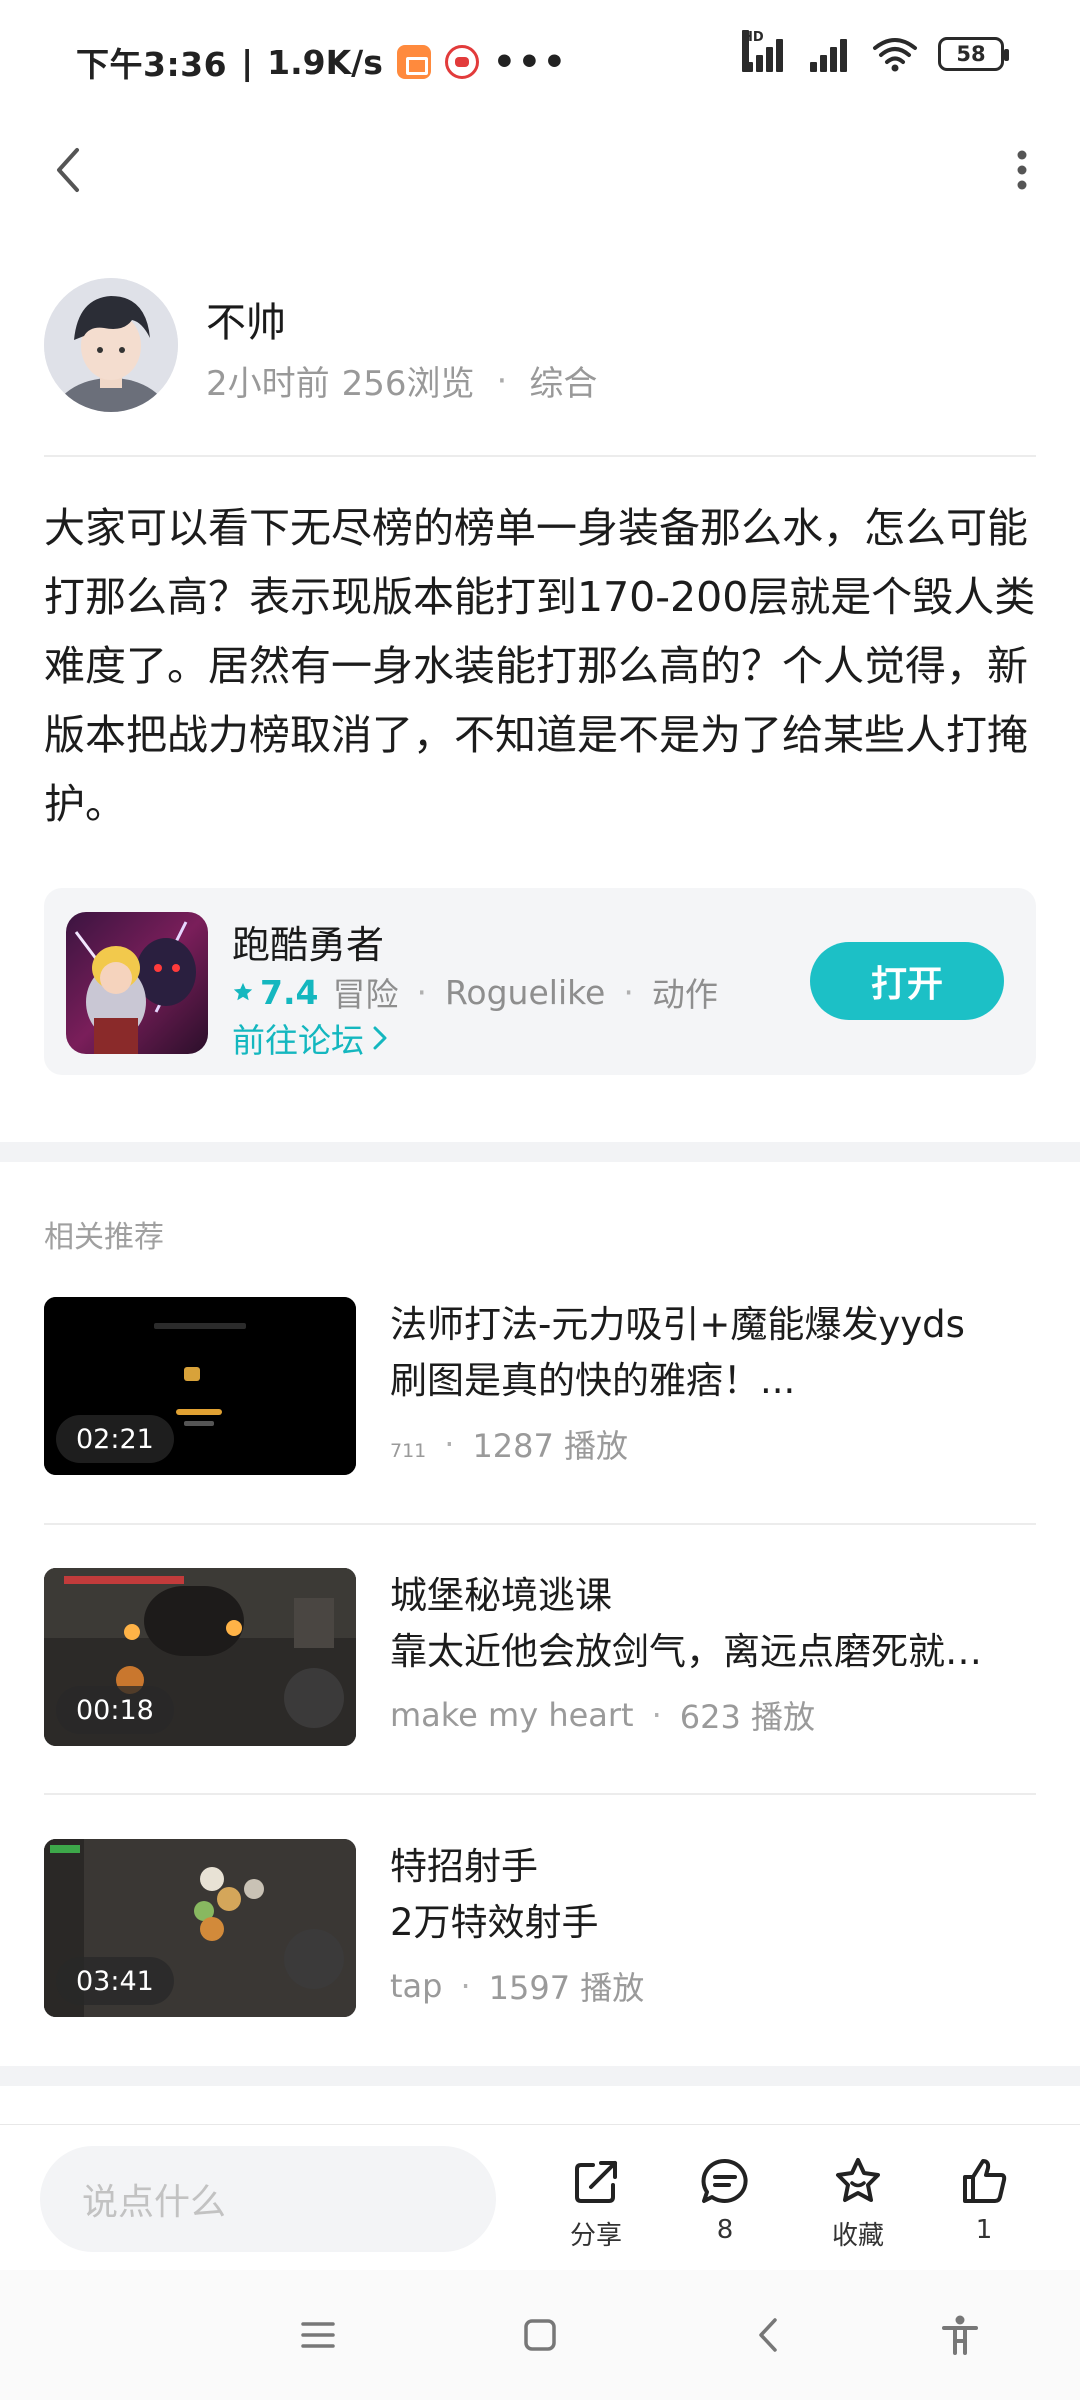 The image size is (1080, 2400). I want to click on avatar, so click(111, 345).